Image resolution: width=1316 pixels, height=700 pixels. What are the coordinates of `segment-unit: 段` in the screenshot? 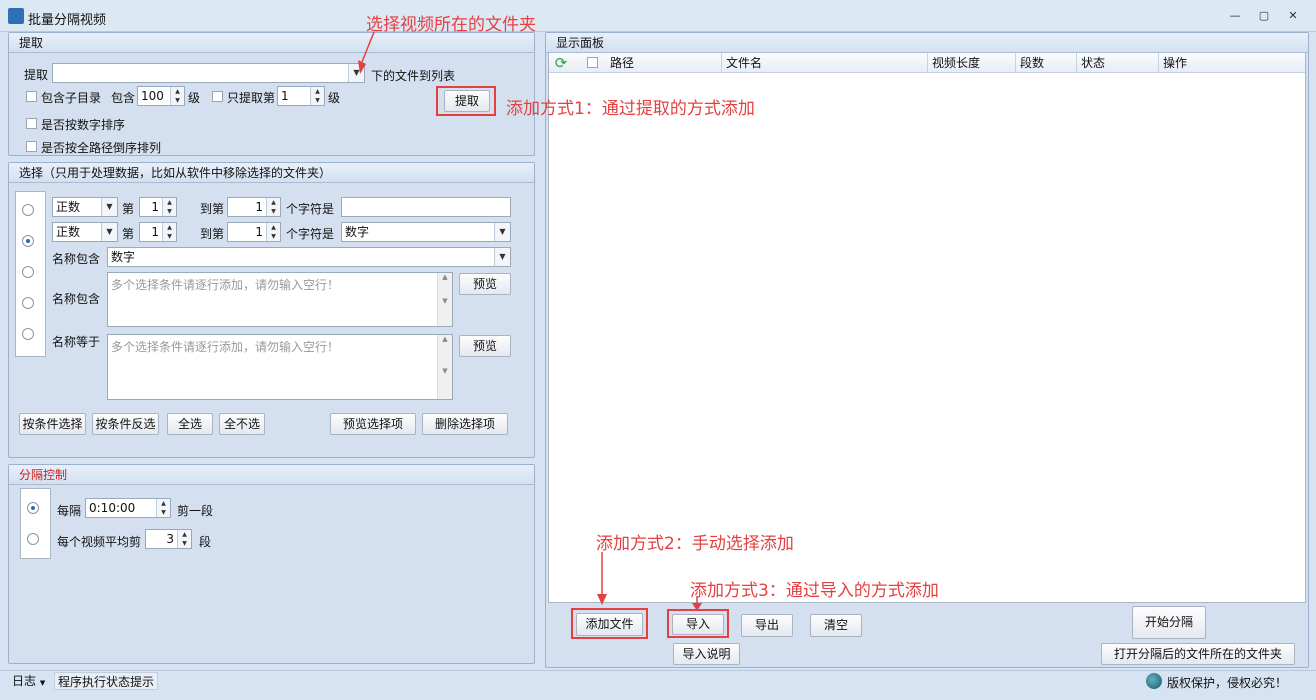 It's located at (205, 542).